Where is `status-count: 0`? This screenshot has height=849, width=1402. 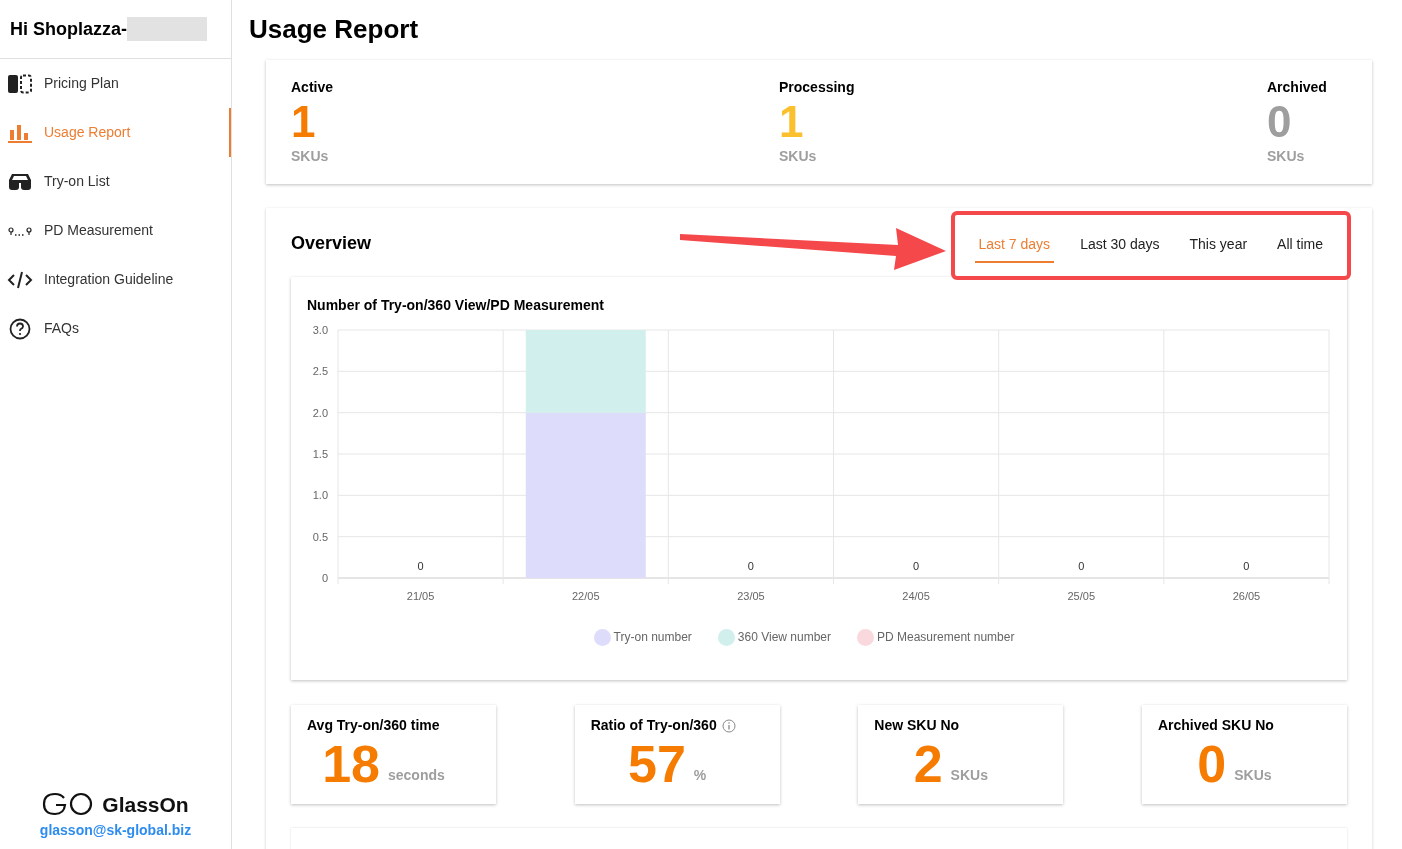 status-count: 0 is located at coordinates (1280, 122).